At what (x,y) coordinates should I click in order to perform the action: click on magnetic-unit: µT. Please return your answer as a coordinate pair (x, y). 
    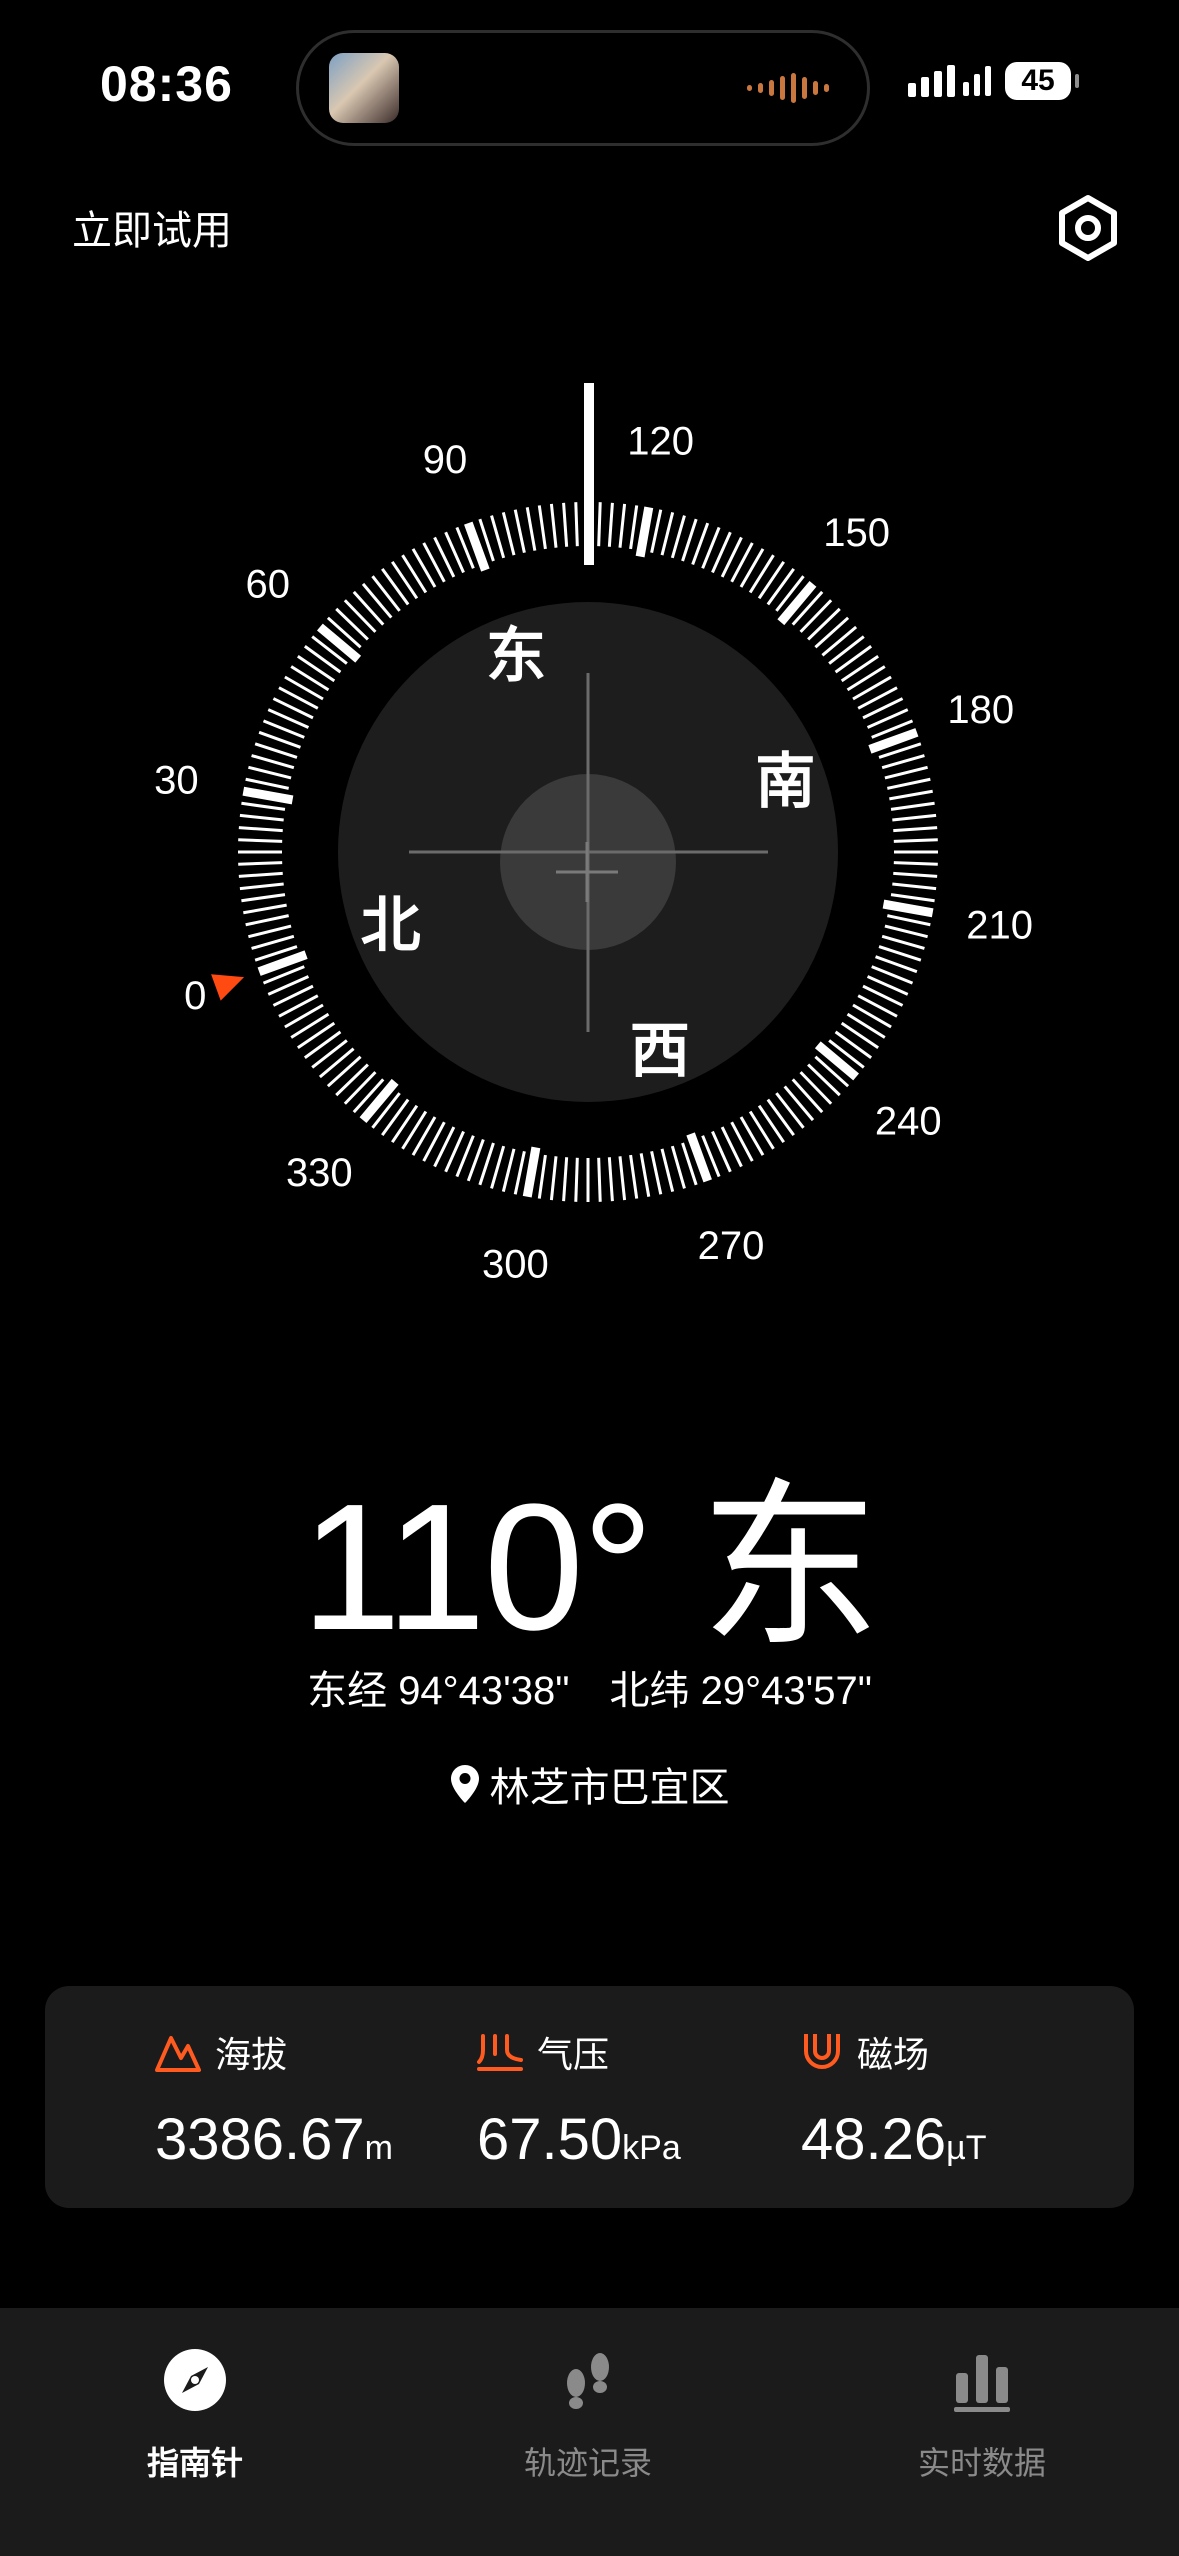
    Looking at the image, I should click on (966, 2148).